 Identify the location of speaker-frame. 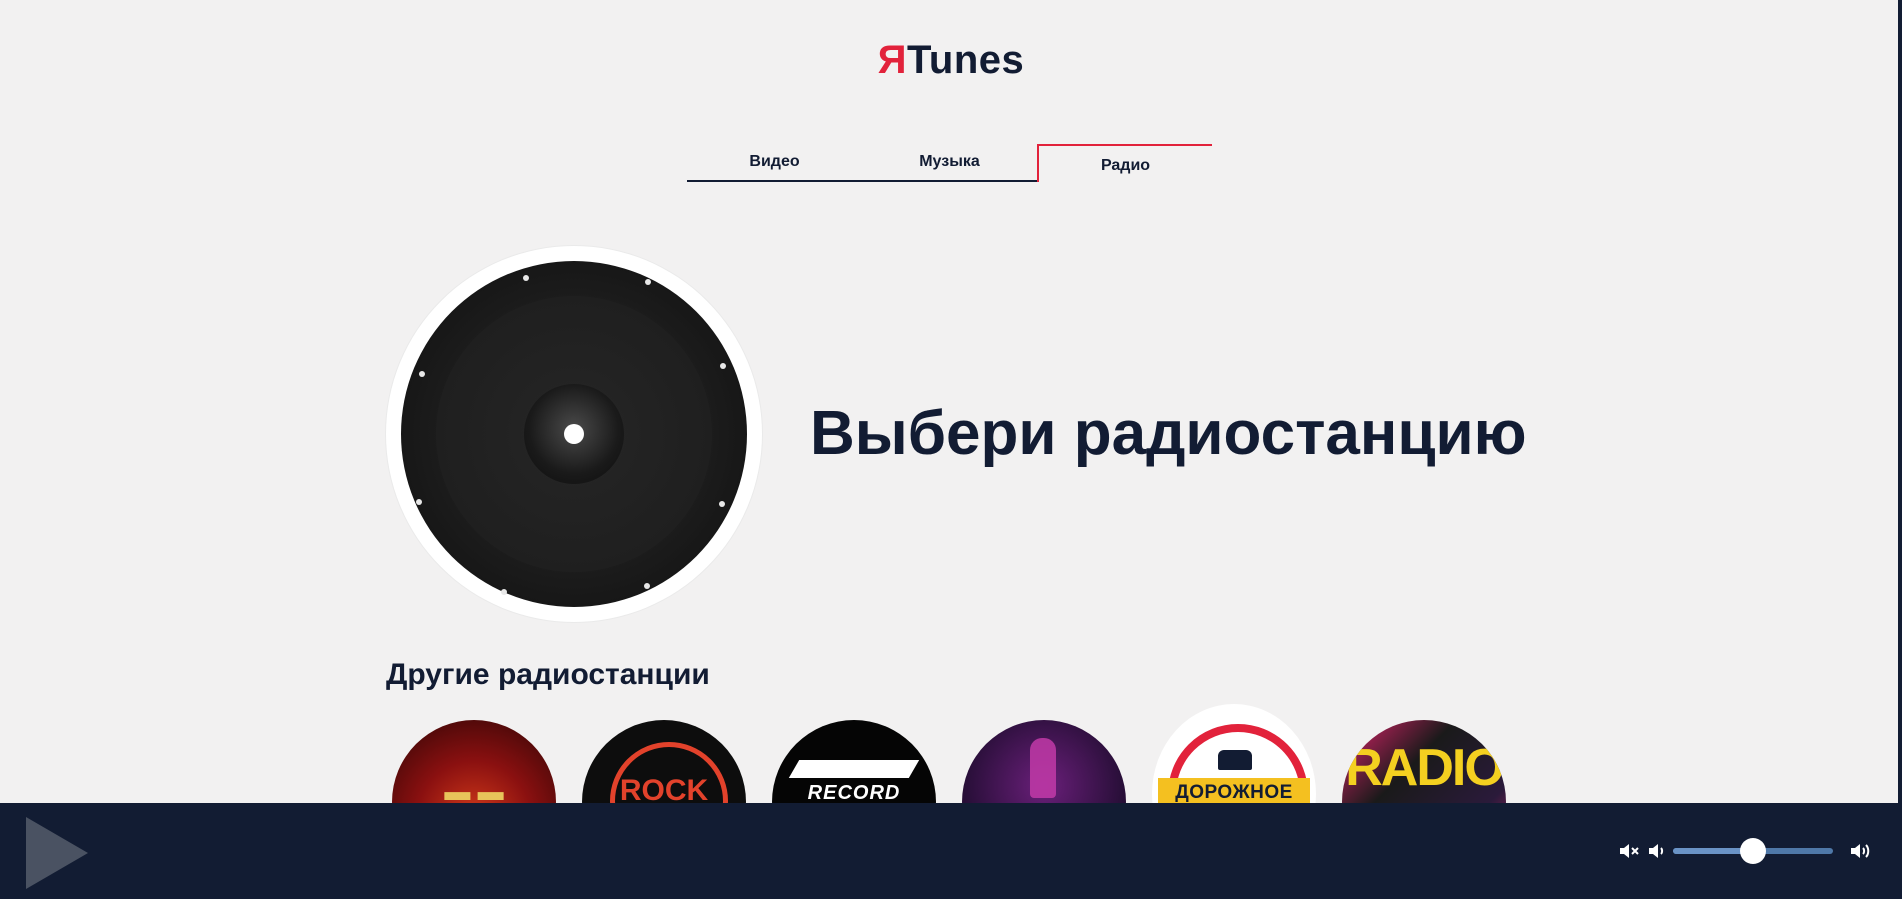
(574, 434).